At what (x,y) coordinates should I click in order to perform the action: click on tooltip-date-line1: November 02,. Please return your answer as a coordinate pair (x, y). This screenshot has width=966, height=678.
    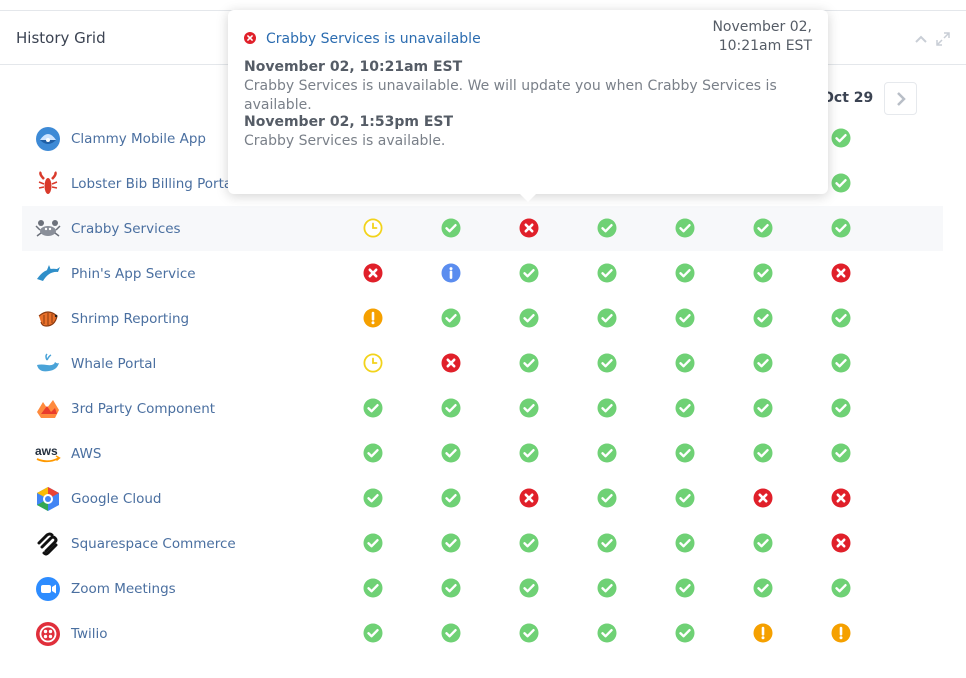
    Looking at the image, I should click on (762, 27).